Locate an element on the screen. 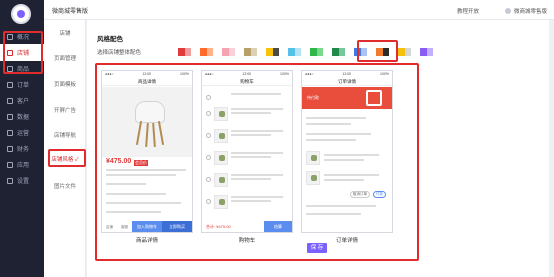 This screenshot has width=554, height=277. sidebar-item-customers: 客户 is located at coordinates (22, 100).